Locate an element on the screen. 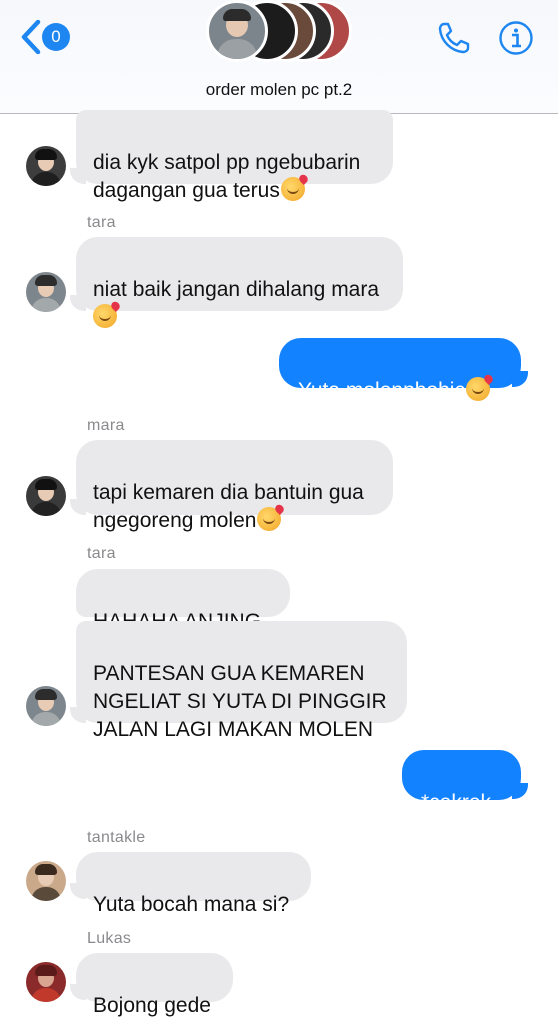 Image resolution: width=558 pixels, height=1024 pixels. message-text: *cekrek is located at coordinates (456, 802).